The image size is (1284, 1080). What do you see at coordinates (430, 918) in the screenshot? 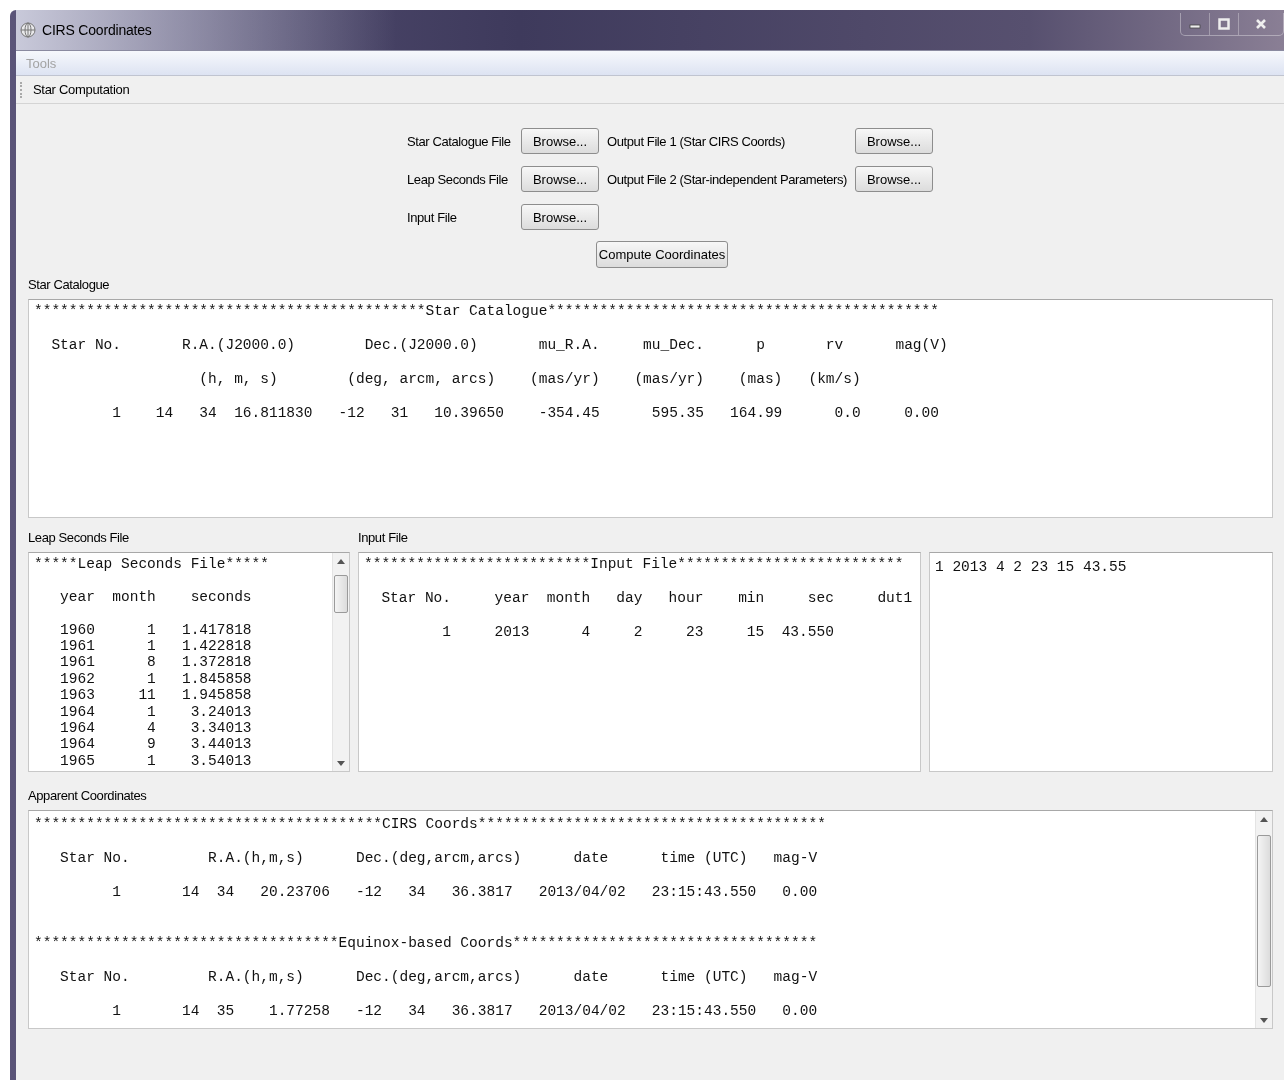
I see `text-area-content: ****************************************CIRS Coords**************************************** Star No. R.A.(h,m,s) Dec.(deg,arcm,arcs) date time (UTC) mag-V 1 14 34 20.23706 -12 34 36.3817 2013/04/02 23:15:43.550 0.00 ***********************************Equinox-based Coords*********************************** Star No. R.A.(h,m,s) Dec.(deg,arcm,arcs) date time (UTC) mag-V 1 14 35 1.77258 -12 34 36.3817 2013/04/02 23:15:43.550 0.00` at bounding box center [430, 918].